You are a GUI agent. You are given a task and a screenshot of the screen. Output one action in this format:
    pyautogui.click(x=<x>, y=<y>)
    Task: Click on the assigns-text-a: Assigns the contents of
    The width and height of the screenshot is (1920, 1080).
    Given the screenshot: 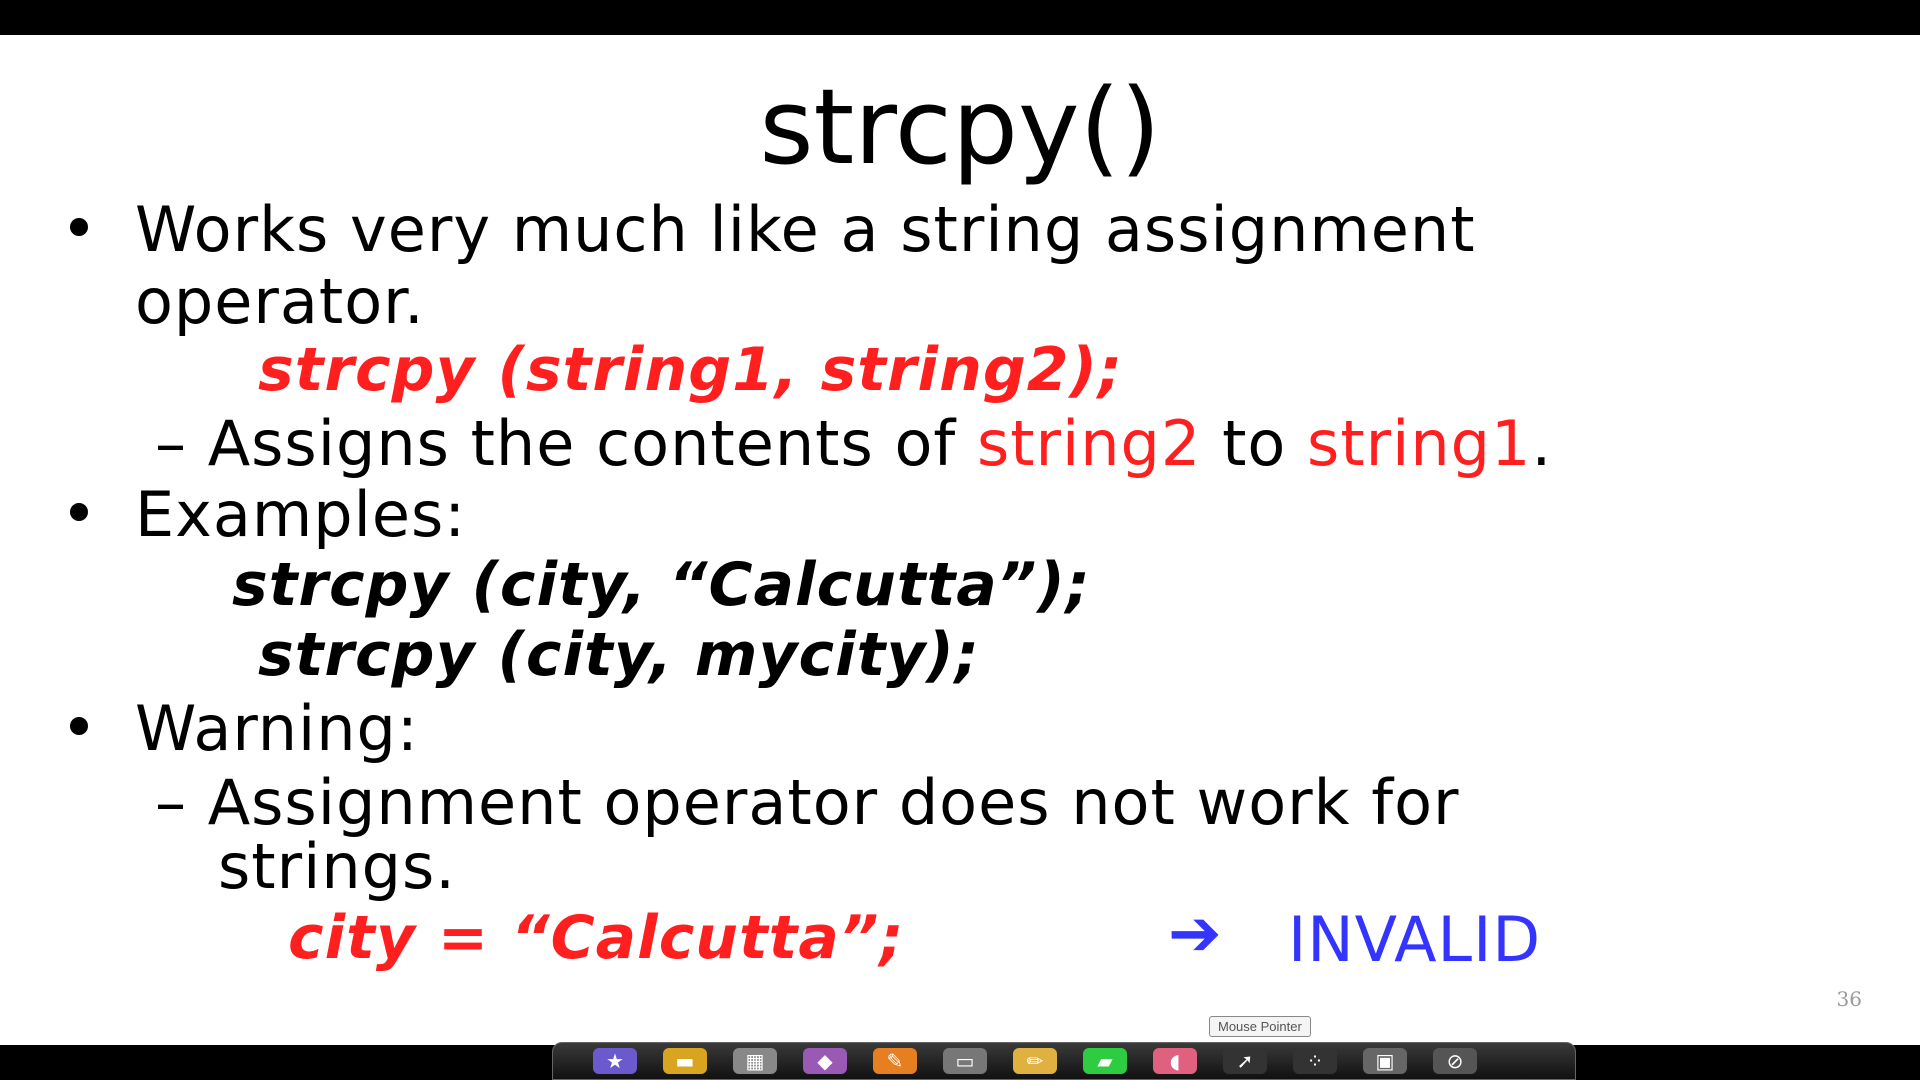 What is the action you would take?
    pyautogui.click(x=592, y=443)
    